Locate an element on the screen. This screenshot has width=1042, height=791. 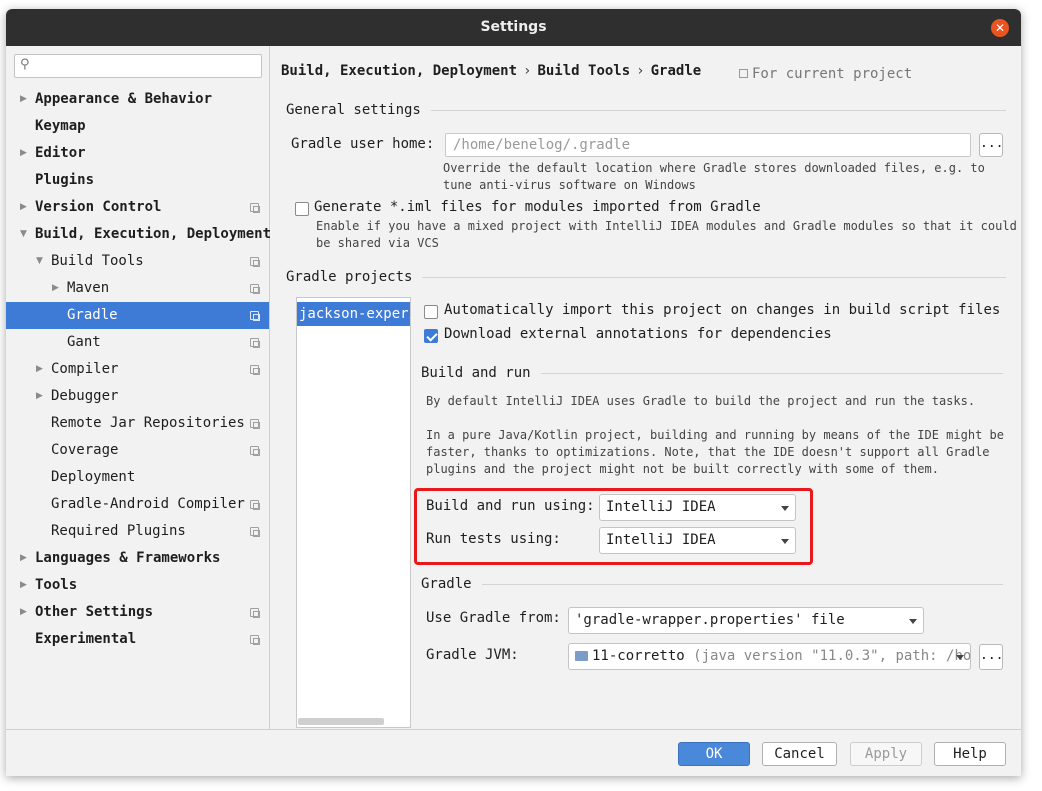
sidebar-item-gradle: Gradle is located at coordinates (137, 315).